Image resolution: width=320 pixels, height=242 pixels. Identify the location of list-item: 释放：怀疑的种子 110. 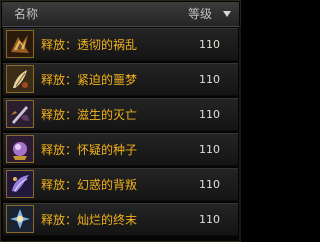
(120, 149).